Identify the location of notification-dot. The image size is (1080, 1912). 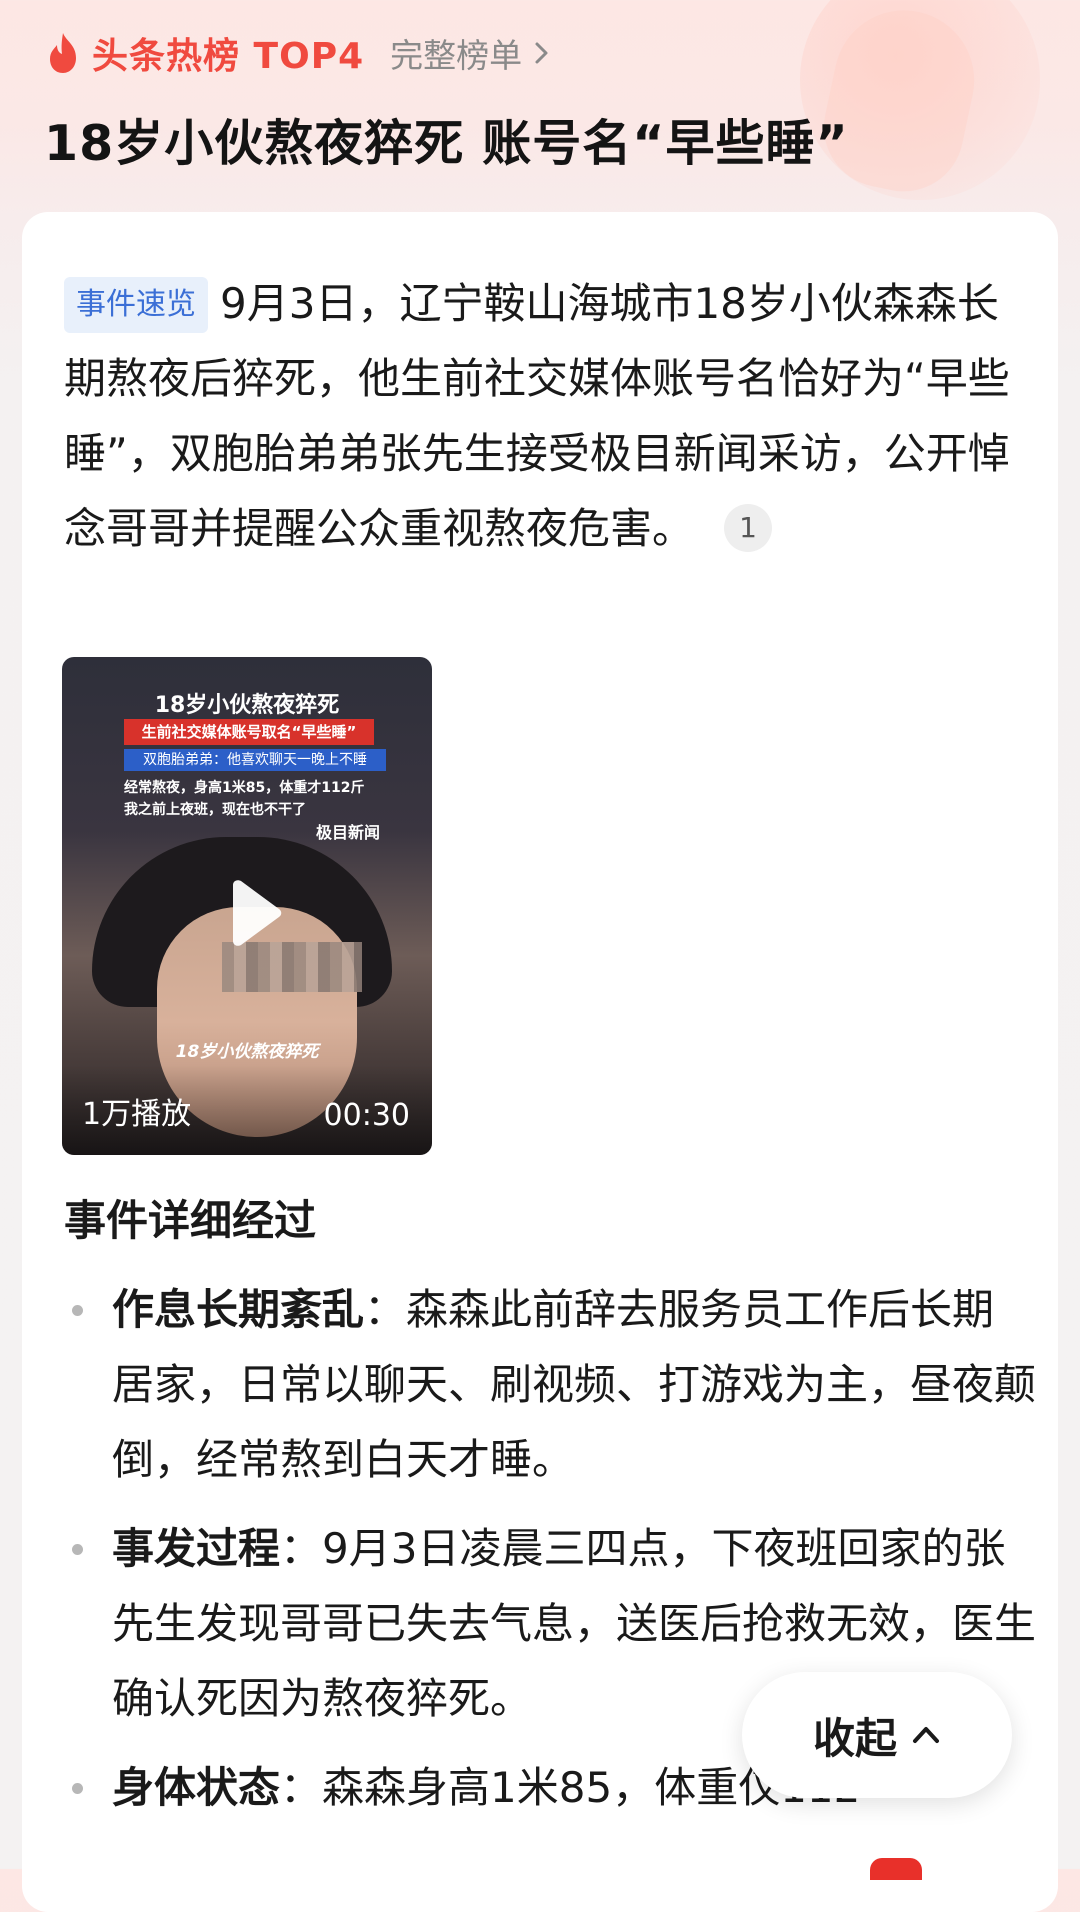
(896, 1869).